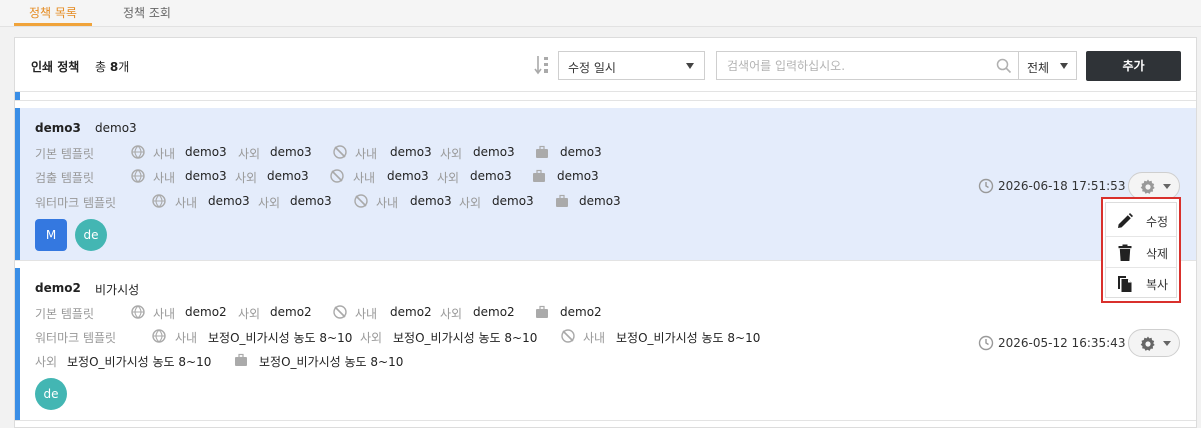  Describe the element at coordinates (544, 65) in the screenshot. I see `sort-order-icon` at that location.